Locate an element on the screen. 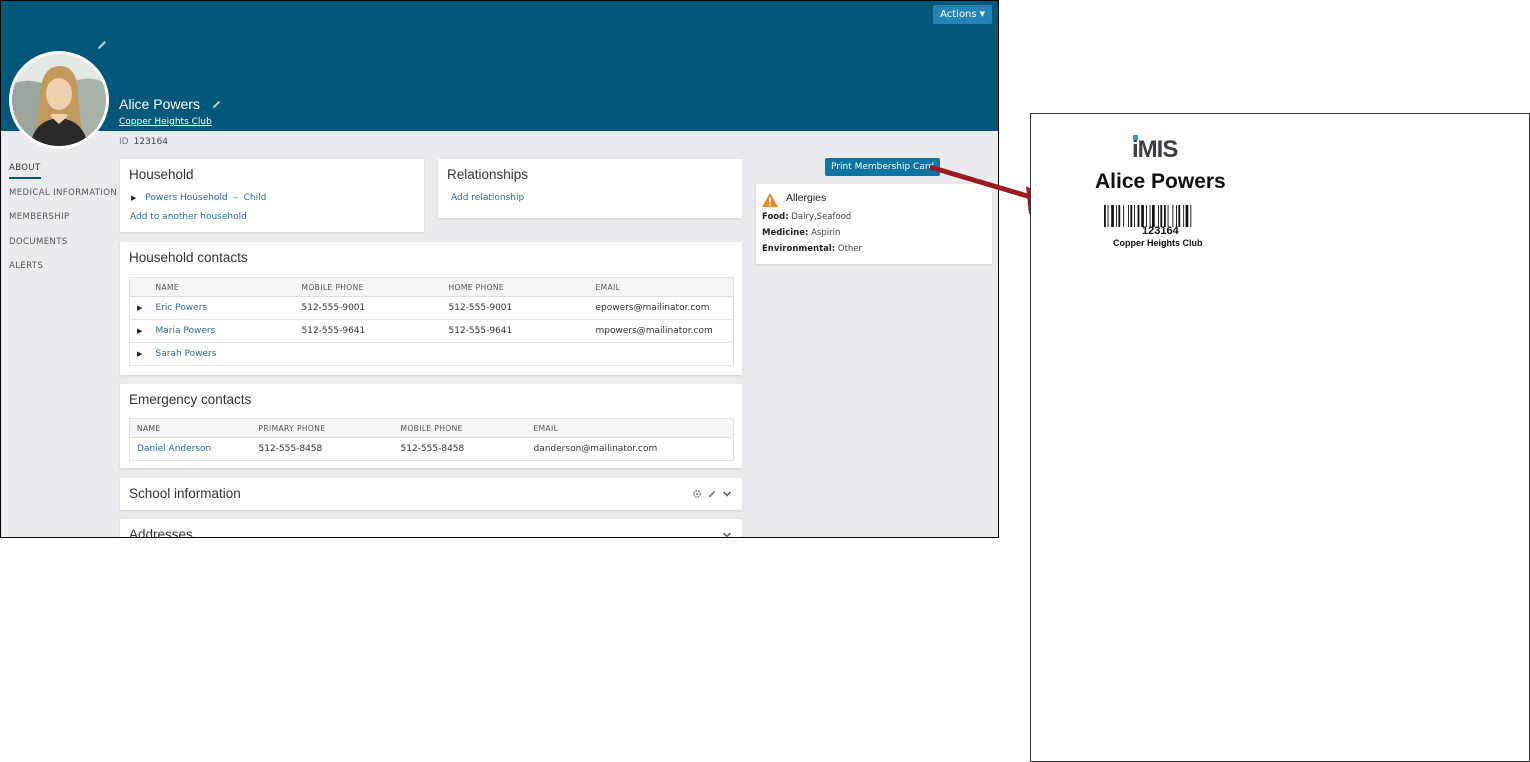 The height and width of the screenshot is (762, 1530). medicine-label: Medicine: is located at coordinates (785, 233).